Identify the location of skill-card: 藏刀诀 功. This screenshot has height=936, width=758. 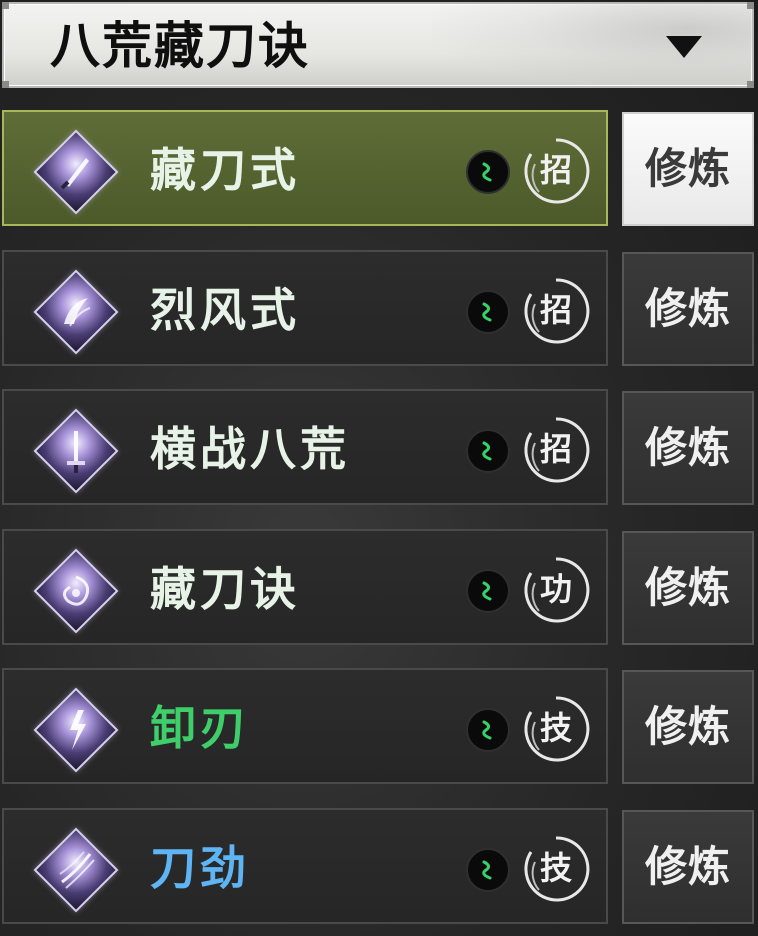
(305, 587).